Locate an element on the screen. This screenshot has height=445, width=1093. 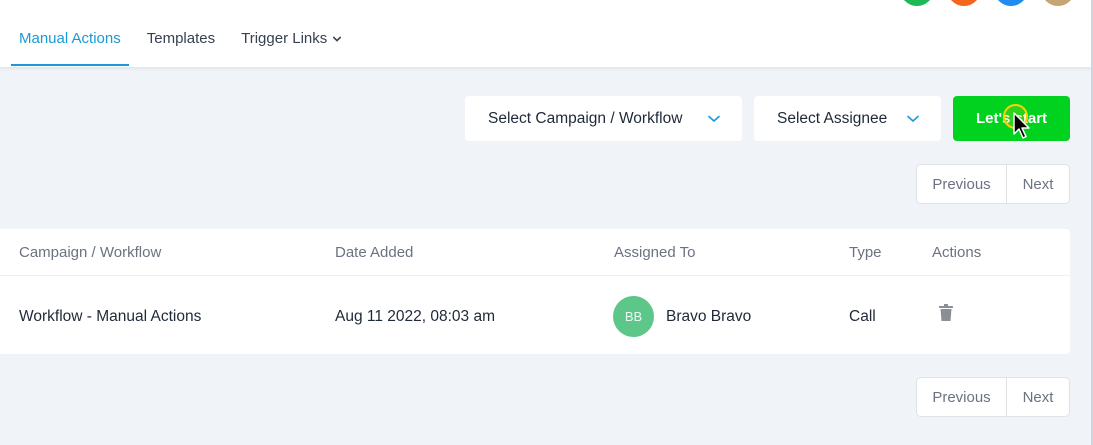
column-header-actions: Actions is located at coordinates (957, 252).